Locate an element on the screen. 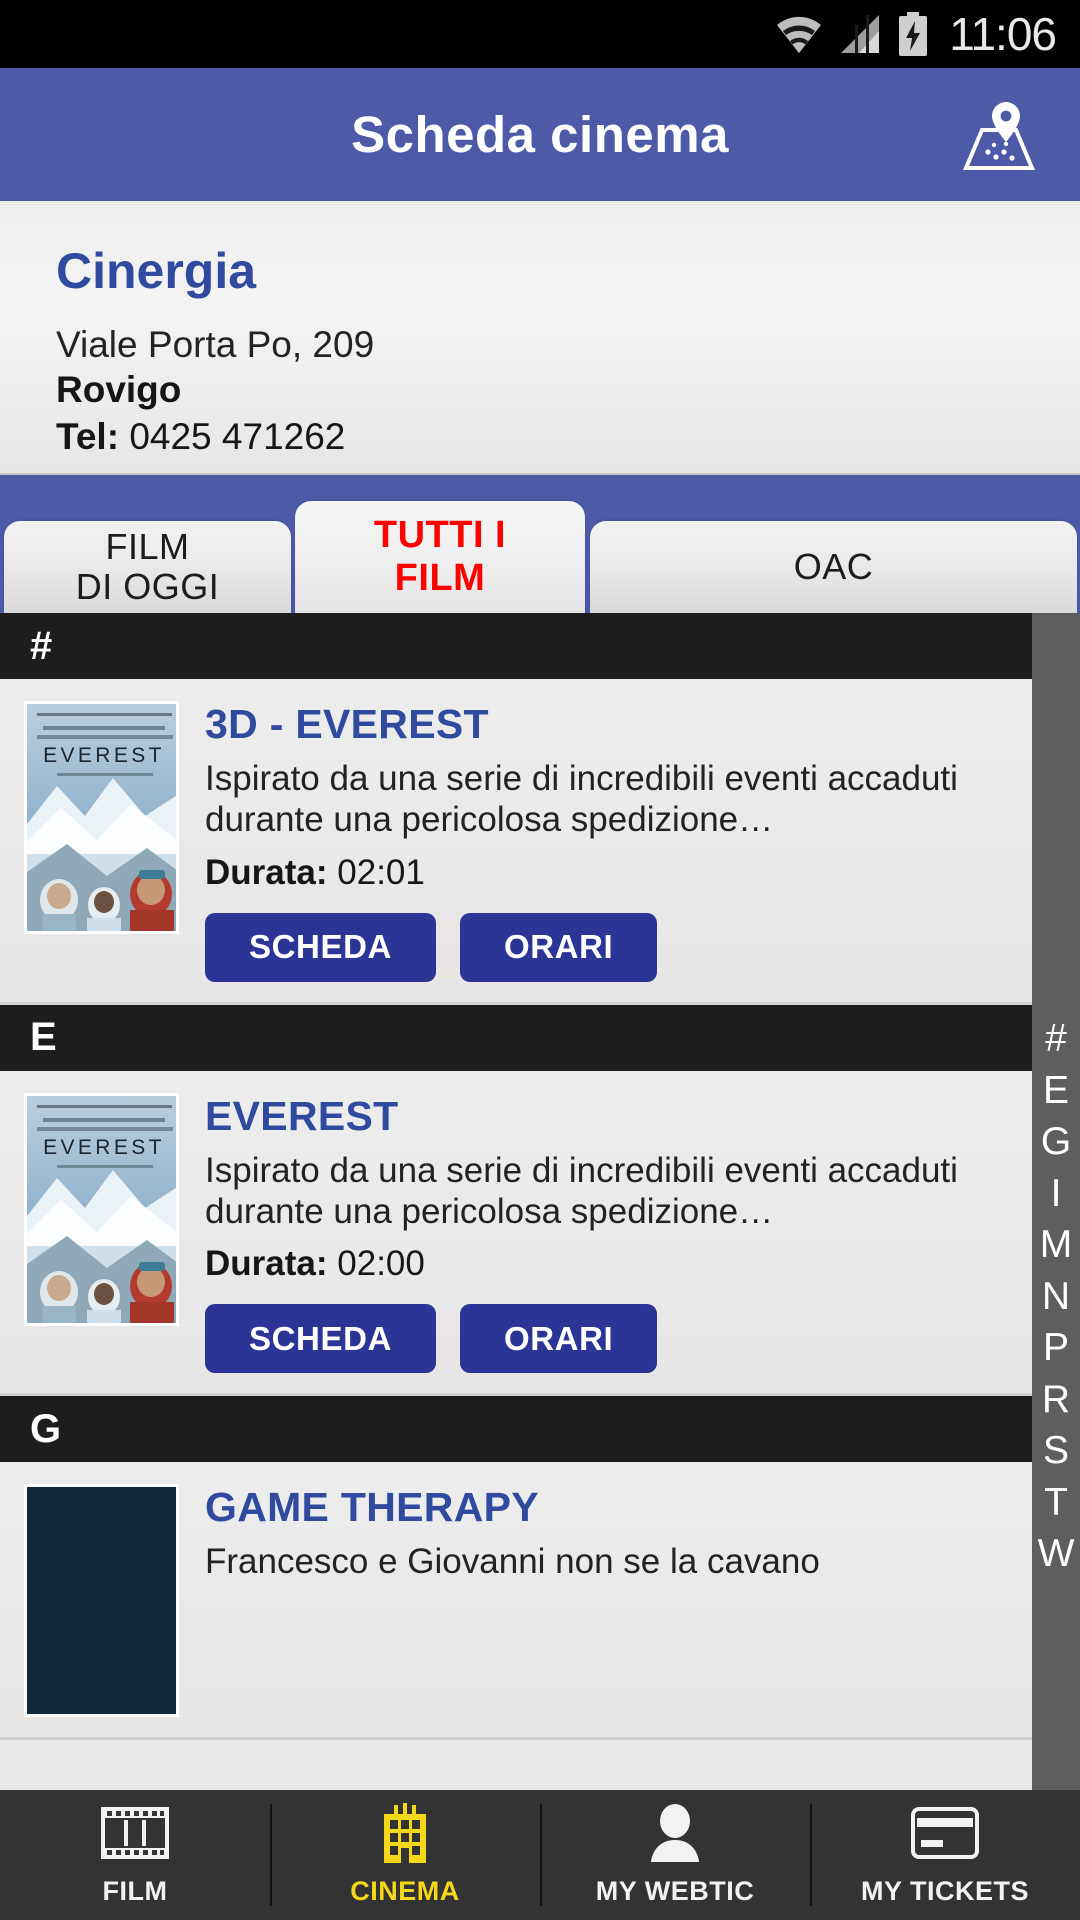 This screenshot has height=1920, width=1080. tab-oac: OAC is located at coordinates (833, 567).